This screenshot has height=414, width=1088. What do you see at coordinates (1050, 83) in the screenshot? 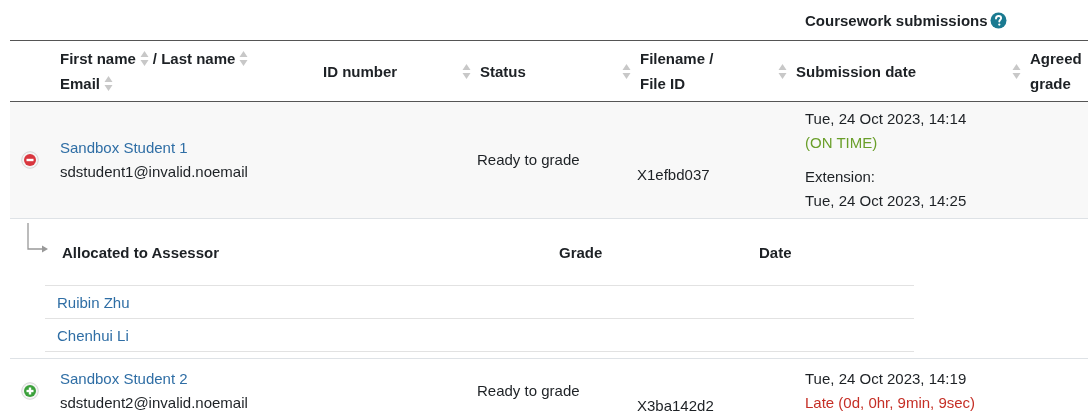
I see `column-header: grade` at bounding box center [1050, 83].